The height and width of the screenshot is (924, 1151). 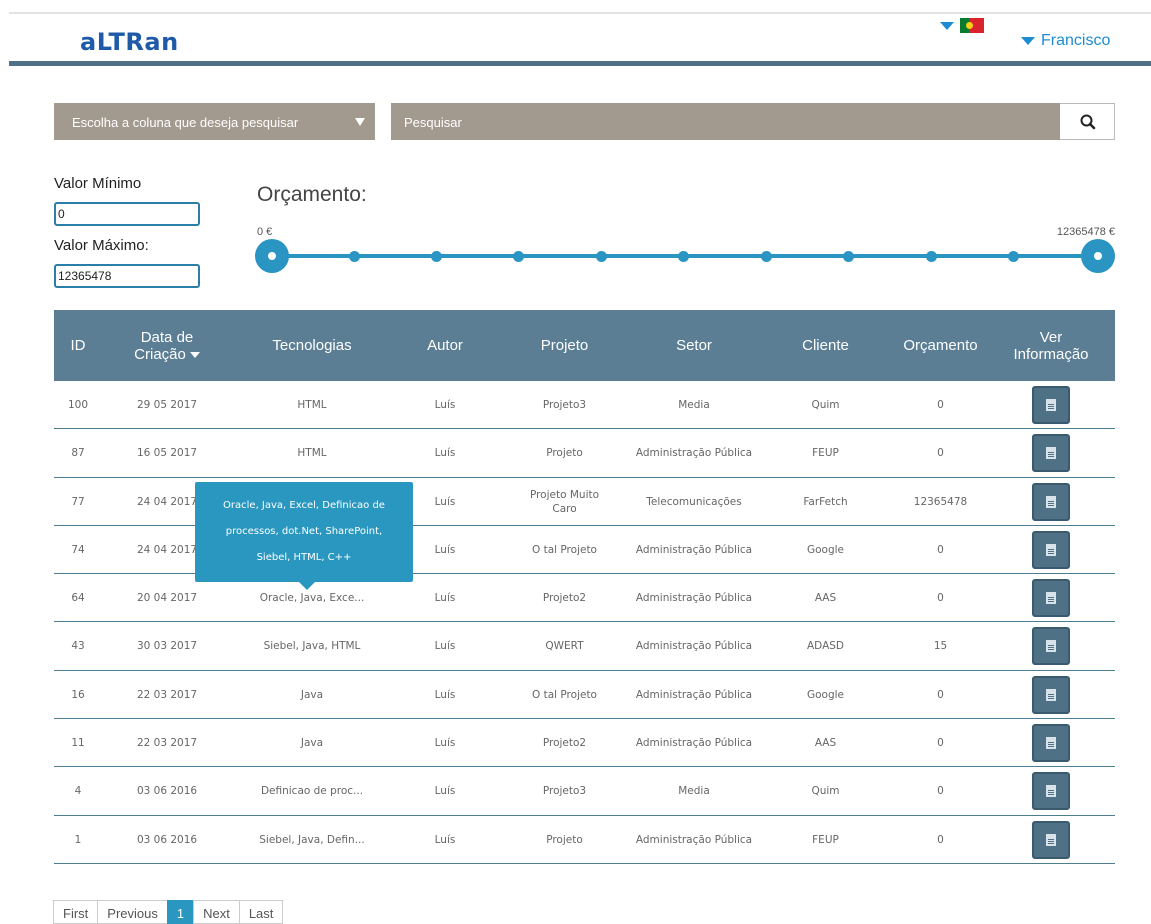 What do you see at coordinates (825, 743) in the screenshot?
I see `cell-client: AAS` at bounding box center [825, 743].